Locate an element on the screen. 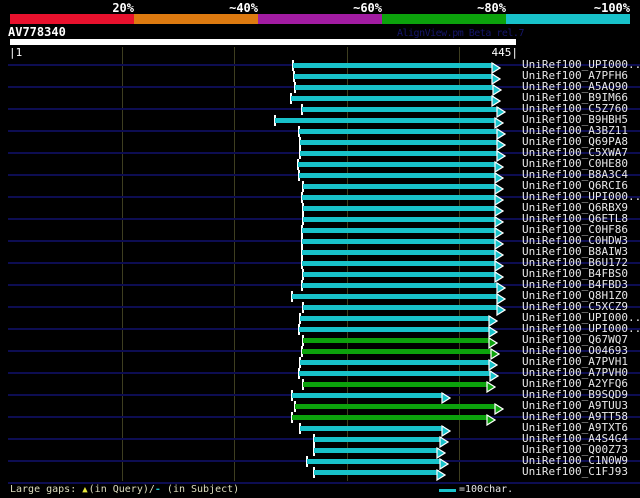  query-gap-text: (in Query)/ is located at coordinates (121, 489).